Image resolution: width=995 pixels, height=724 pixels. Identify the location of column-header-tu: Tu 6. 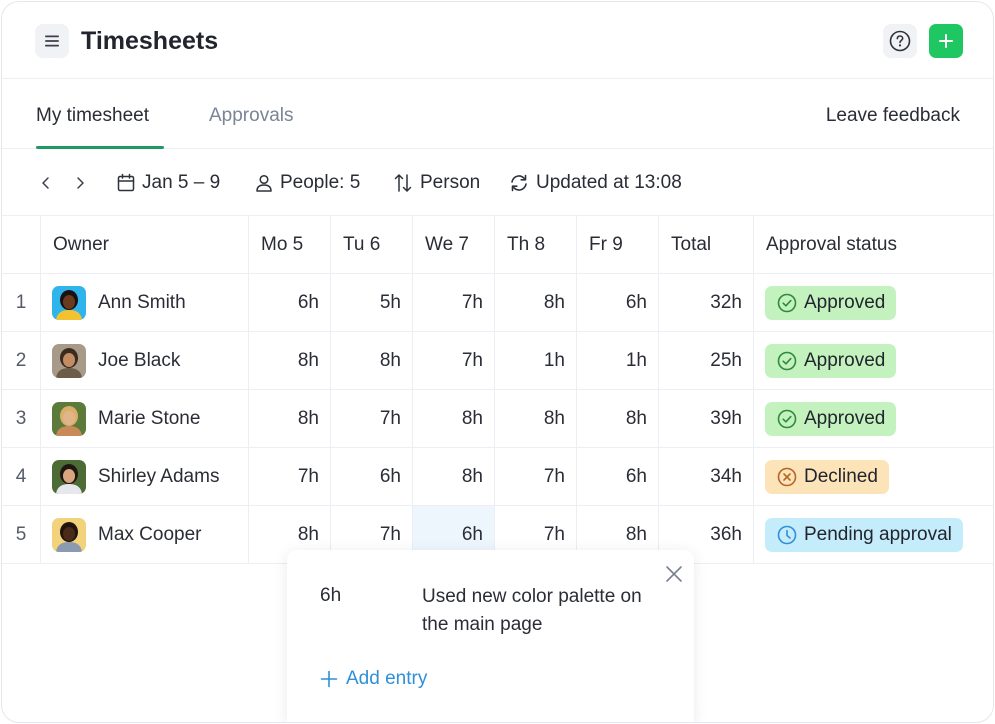
(372, 244).